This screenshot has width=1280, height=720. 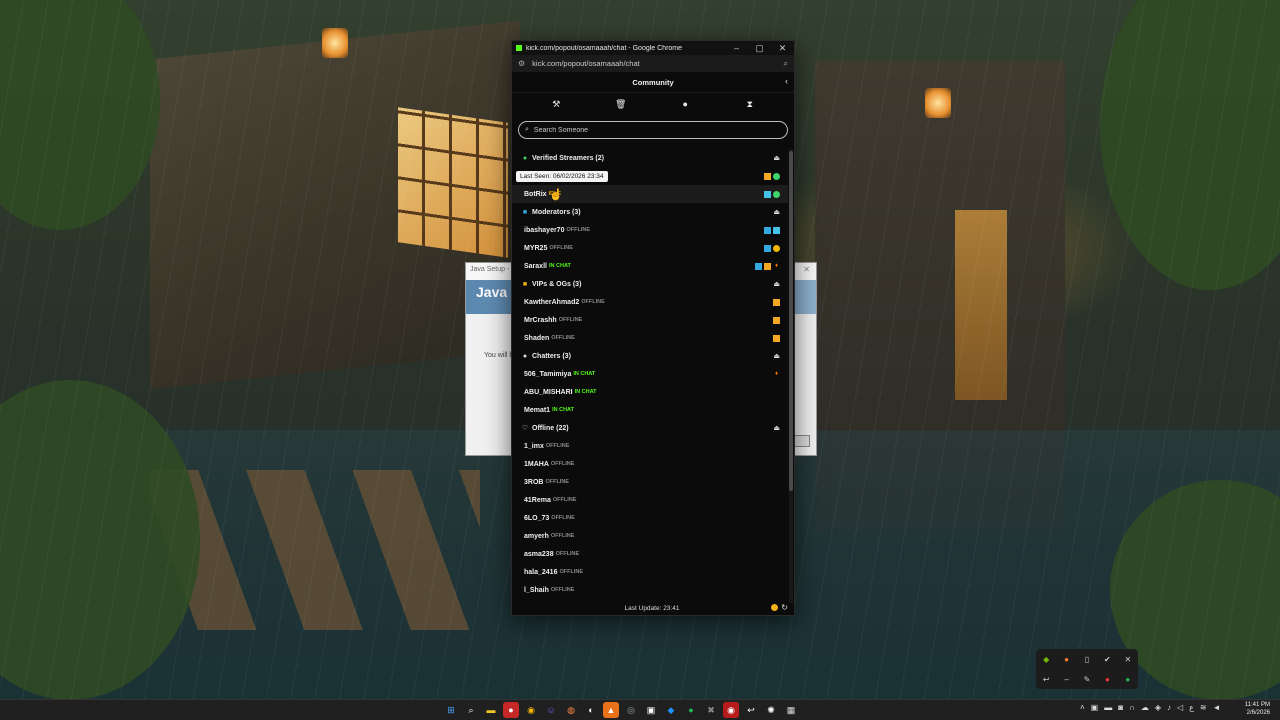 What do you see at coordinates (536, 518) in the screenshot?
I see `username: 6LO_73` at bounding box center [536, 518].